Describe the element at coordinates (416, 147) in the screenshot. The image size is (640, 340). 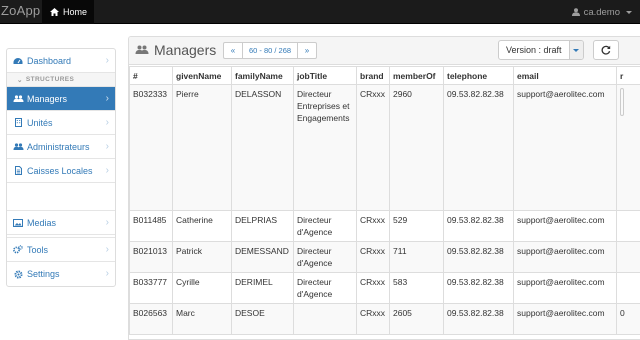
I see `cell-member-of: 2960` at that location.